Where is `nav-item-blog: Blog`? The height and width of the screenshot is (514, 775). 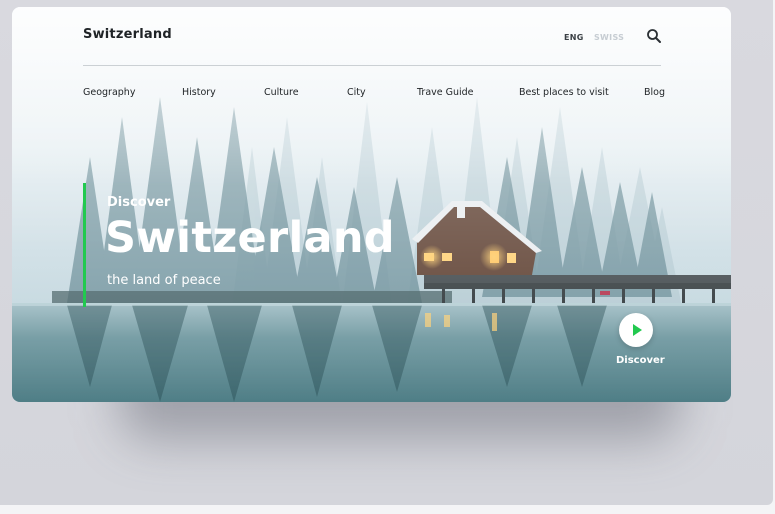 nav-item-blog: Blog is located at coordinates (654, 92).